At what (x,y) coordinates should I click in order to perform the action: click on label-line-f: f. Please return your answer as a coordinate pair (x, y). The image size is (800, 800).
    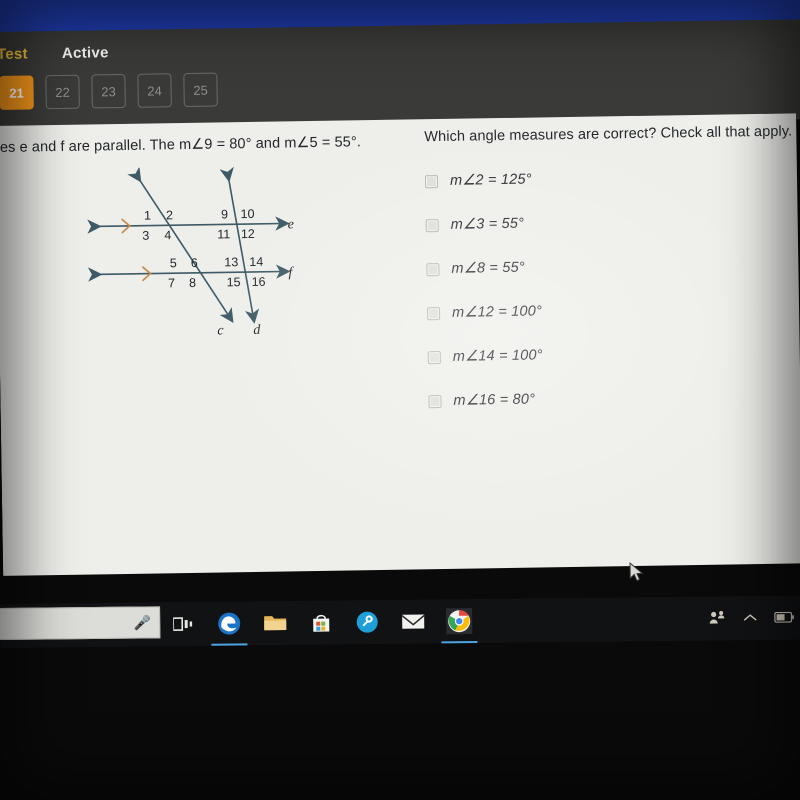
    Looking at the image, I should click on (291, 272).